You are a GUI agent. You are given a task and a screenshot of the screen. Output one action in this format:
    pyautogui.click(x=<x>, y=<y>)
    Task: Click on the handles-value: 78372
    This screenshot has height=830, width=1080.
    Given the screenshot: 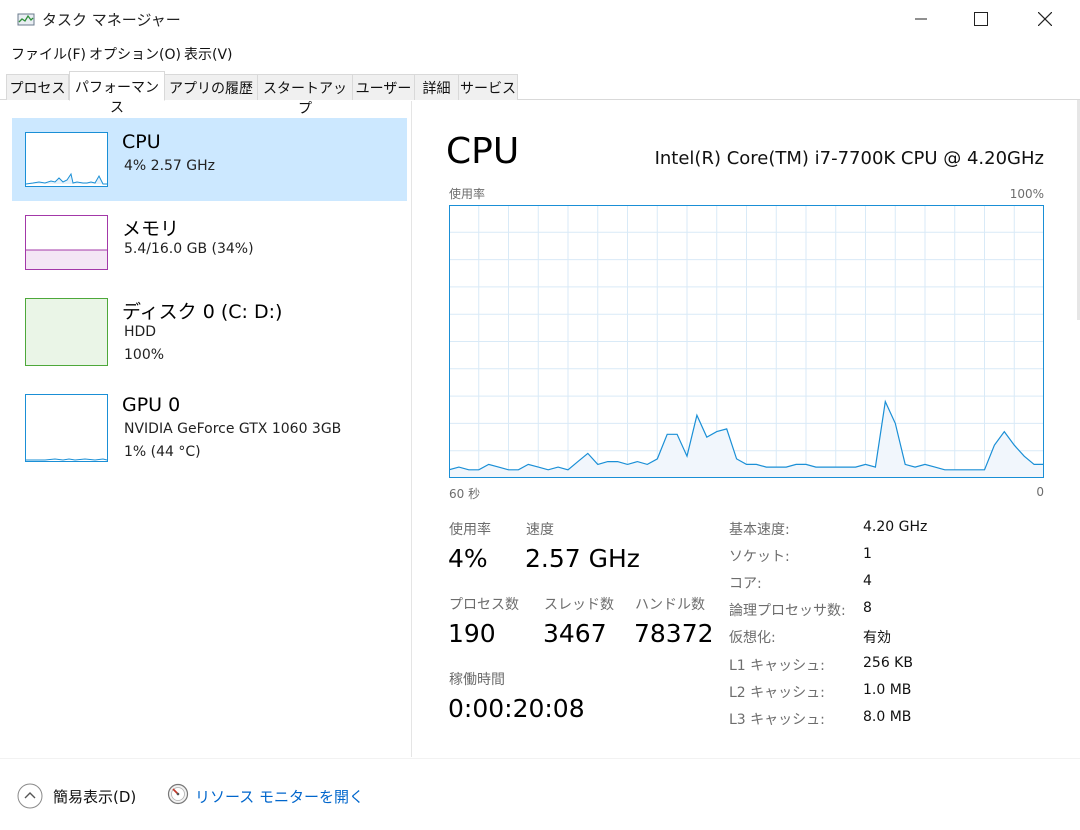 What is the action you would take?
    pyautogui.click(x=674, y=633)
    